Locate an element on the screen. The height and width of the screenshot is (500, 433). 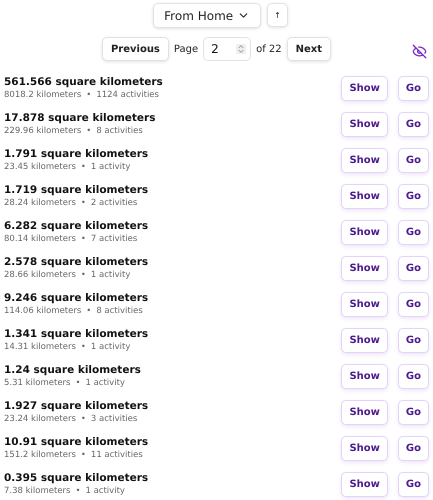
area-title: 1.719 square kilometers is located at coordinates (77, 190).